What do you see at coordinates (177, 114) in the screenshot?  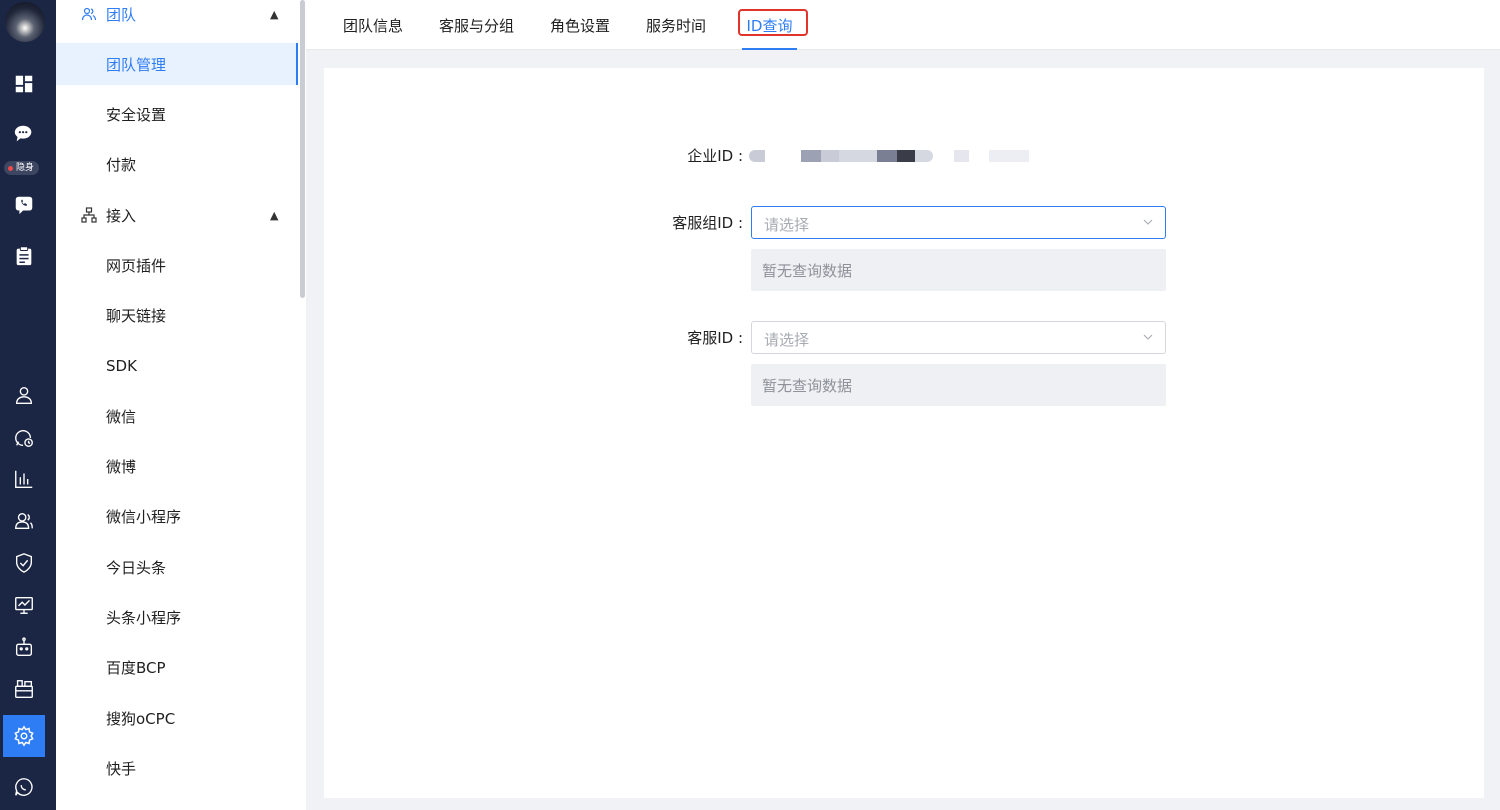 I see `sidebar-item-security-settings: 安全设置` at bounding box center [177, 114].